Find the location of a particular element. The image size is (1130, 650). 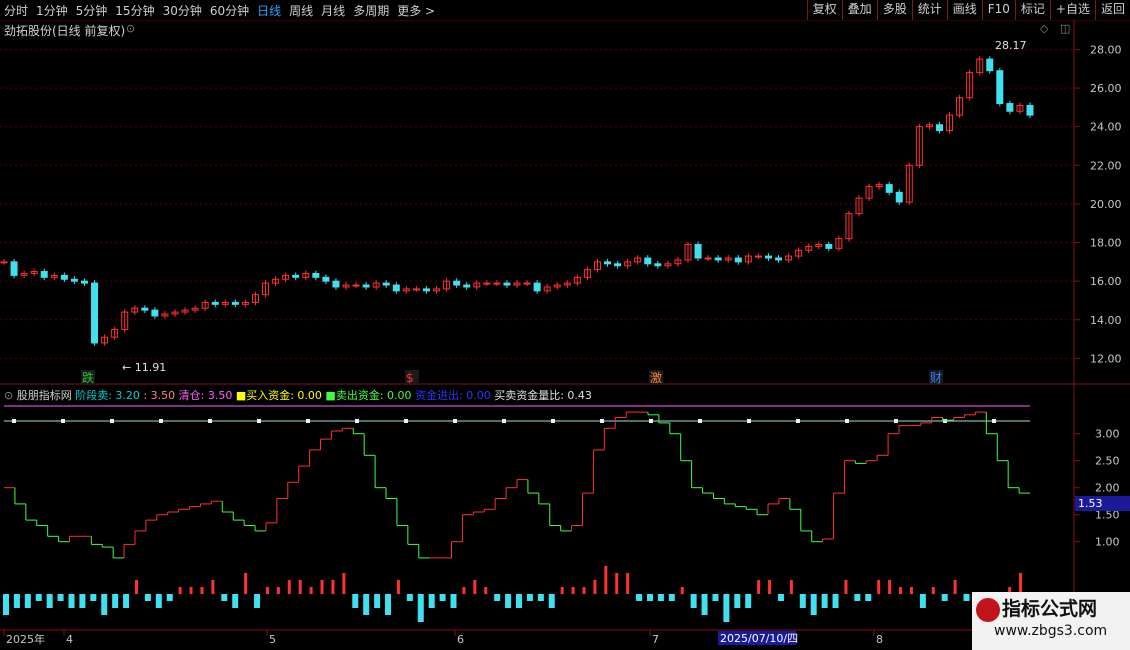

legend-item-0: 阶段卖: 3.20 is located at coordinates (109, 395).